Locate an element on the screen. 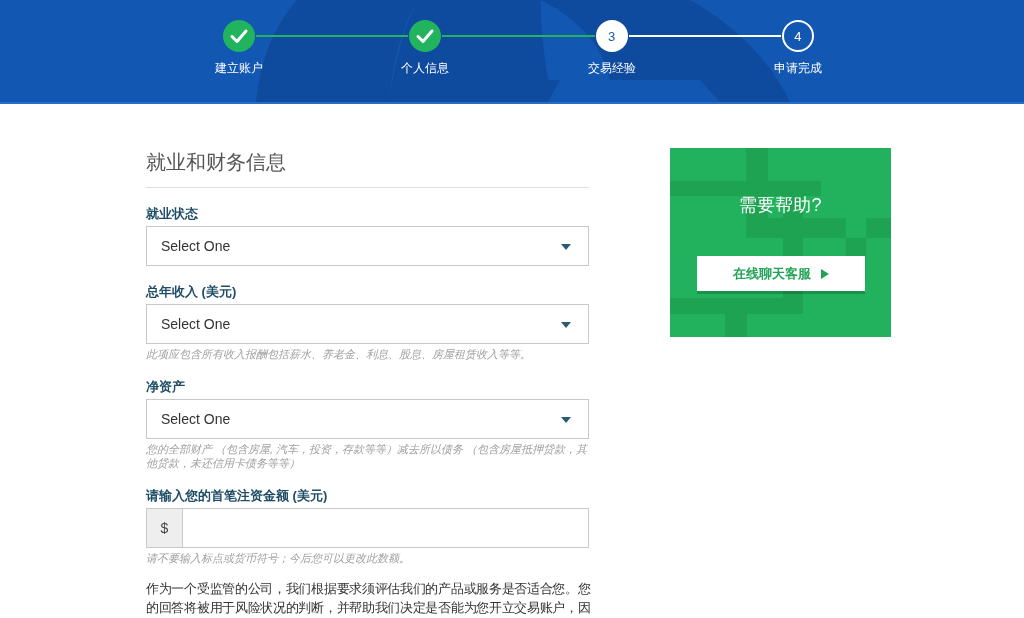 The width and height of the screenshot is (1024, 618). step-label: 交易经验 is located at coordinates (611, 68).